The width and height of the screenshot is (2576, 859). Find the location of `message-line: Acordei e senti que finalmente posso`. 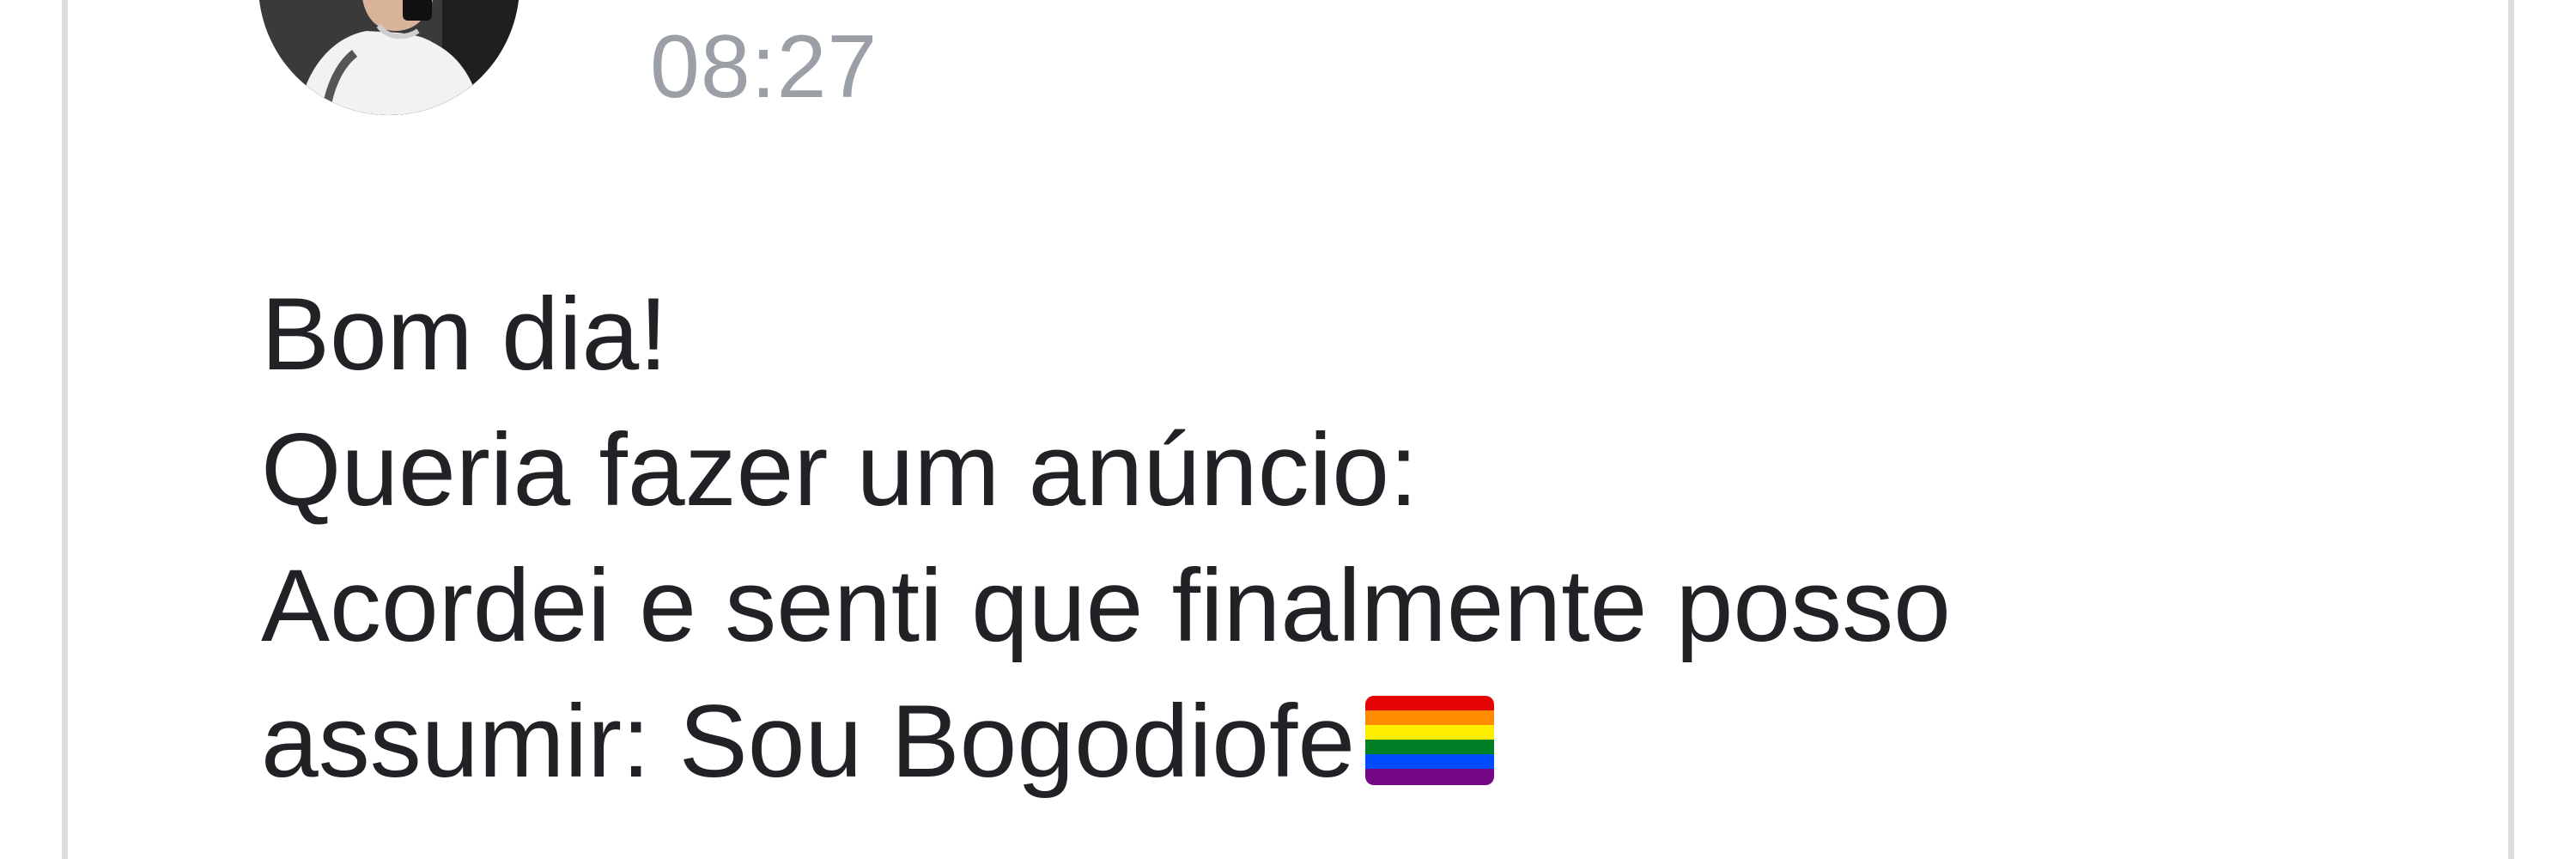

message-line: Acordei e senti que finalmente posso is located at coordinates (1106, 605).